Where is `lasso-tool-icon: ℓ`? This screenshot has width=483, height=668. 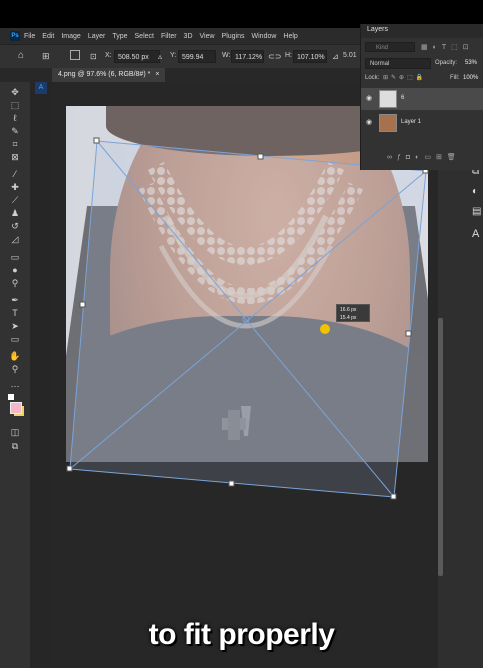
lasso-tool-icon: ℓ is located at coordinates (15, 118).